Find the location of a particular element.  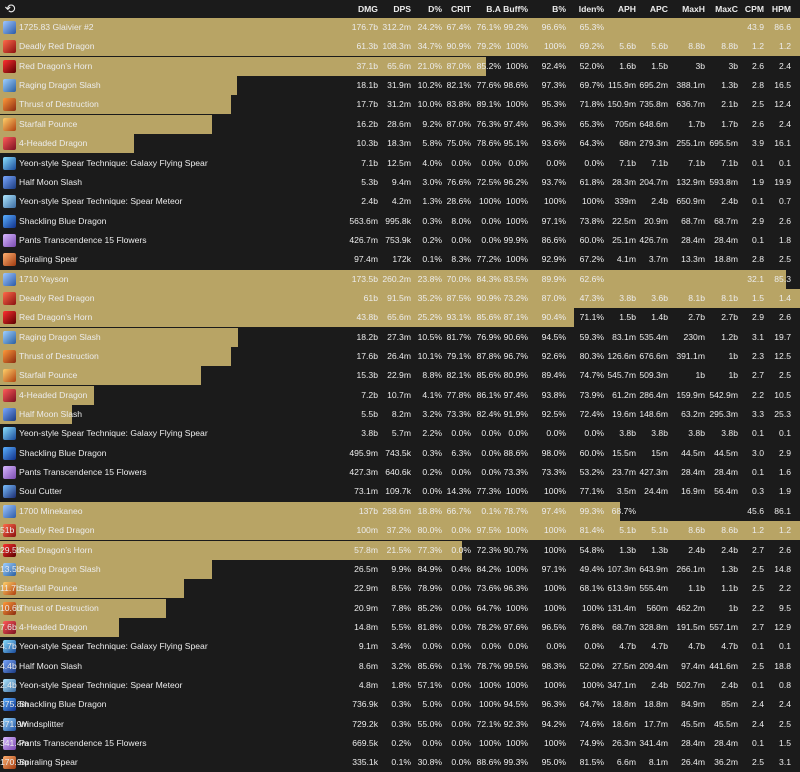

stat-cell: 10.5% is located at coordinates (429, 336).